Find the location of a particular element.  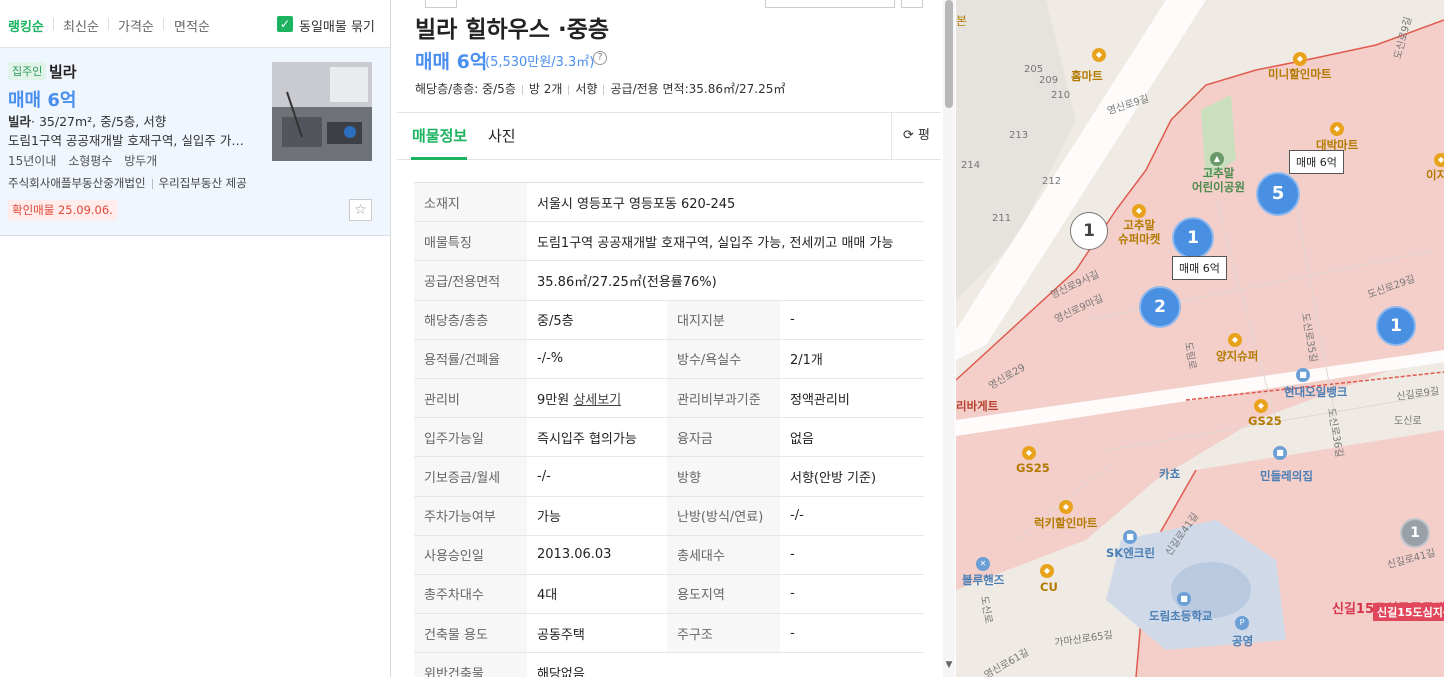

row-value: 정액관리비 is located at coordinates (852, 398).